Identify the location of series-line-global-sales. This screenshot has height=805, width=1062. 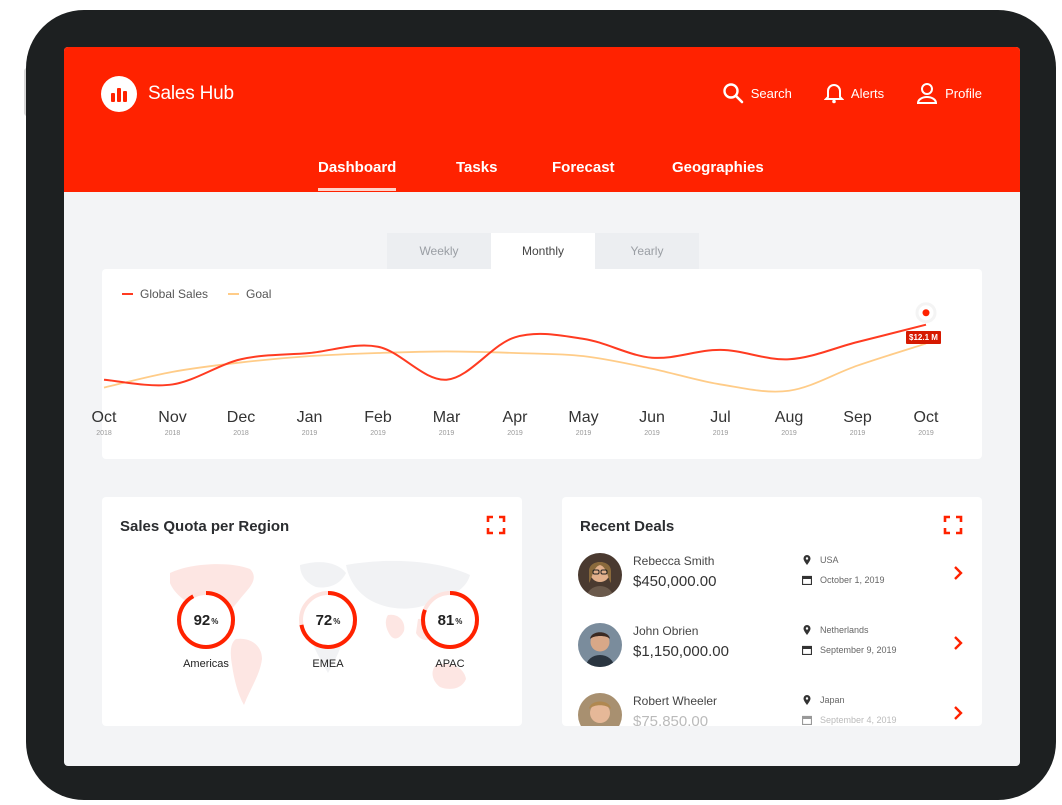
(515, 355).